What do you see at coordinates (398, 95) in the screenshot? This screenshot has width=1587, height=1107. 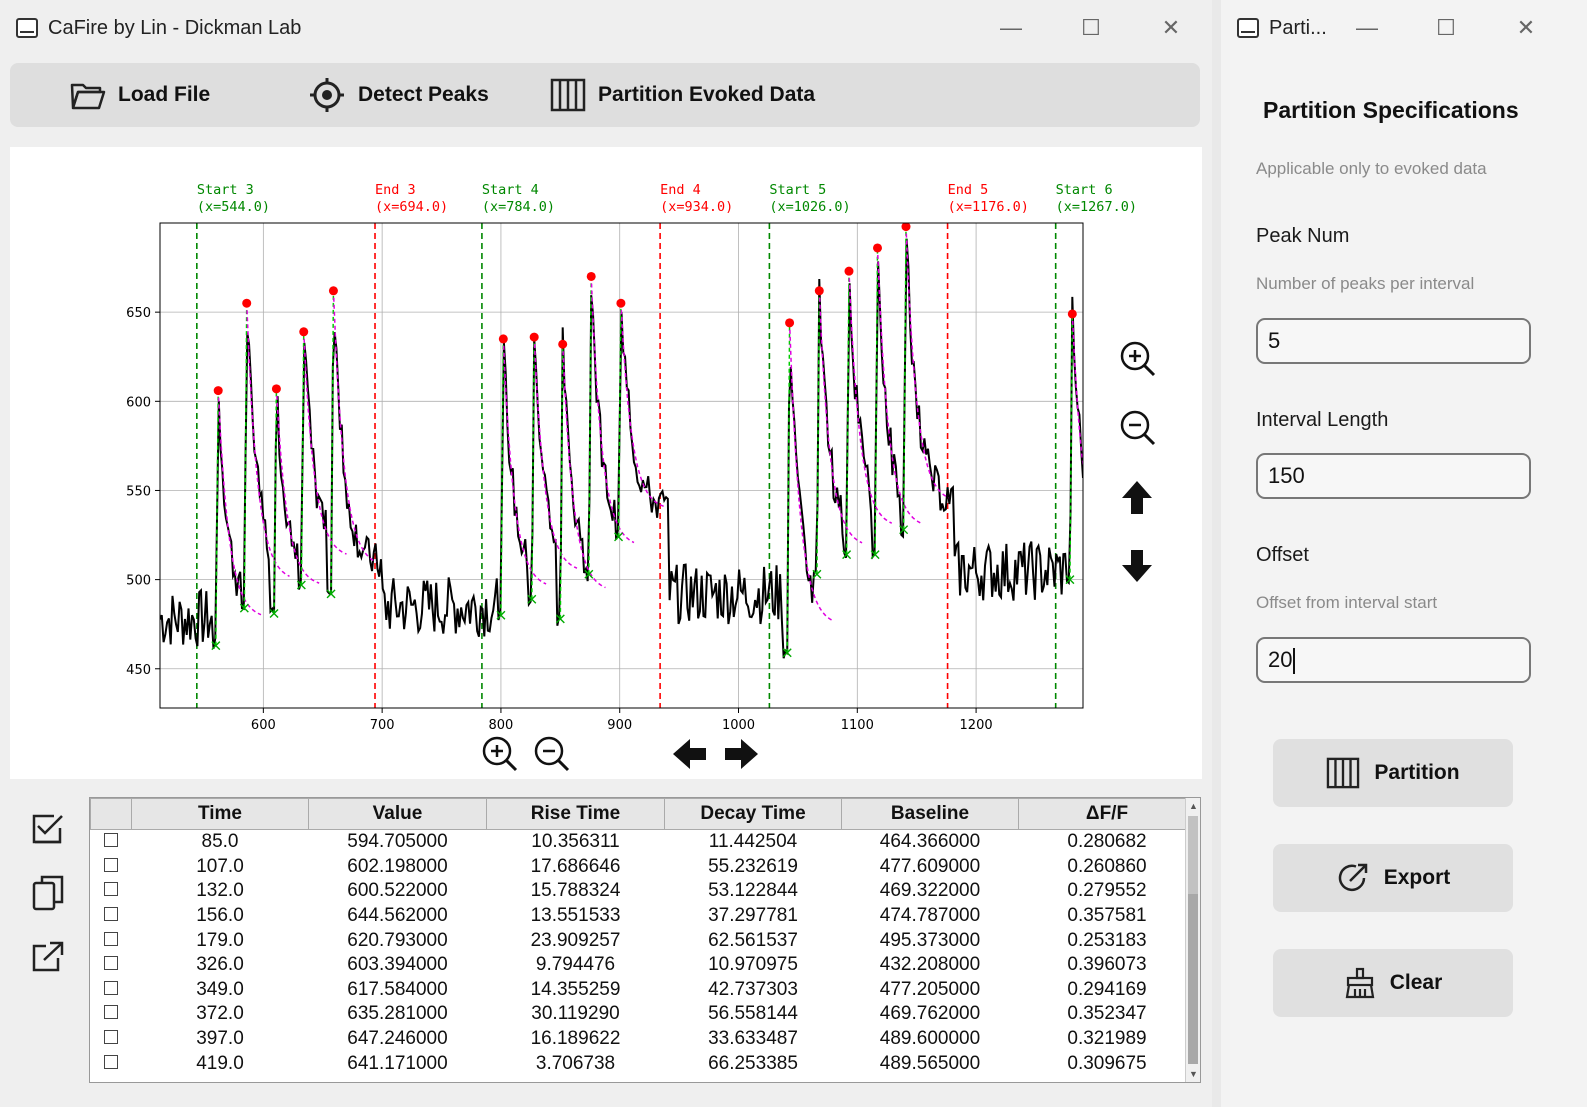 I see `detect-peaks-button: Detect Peaks` at bounding box center [398, 95].